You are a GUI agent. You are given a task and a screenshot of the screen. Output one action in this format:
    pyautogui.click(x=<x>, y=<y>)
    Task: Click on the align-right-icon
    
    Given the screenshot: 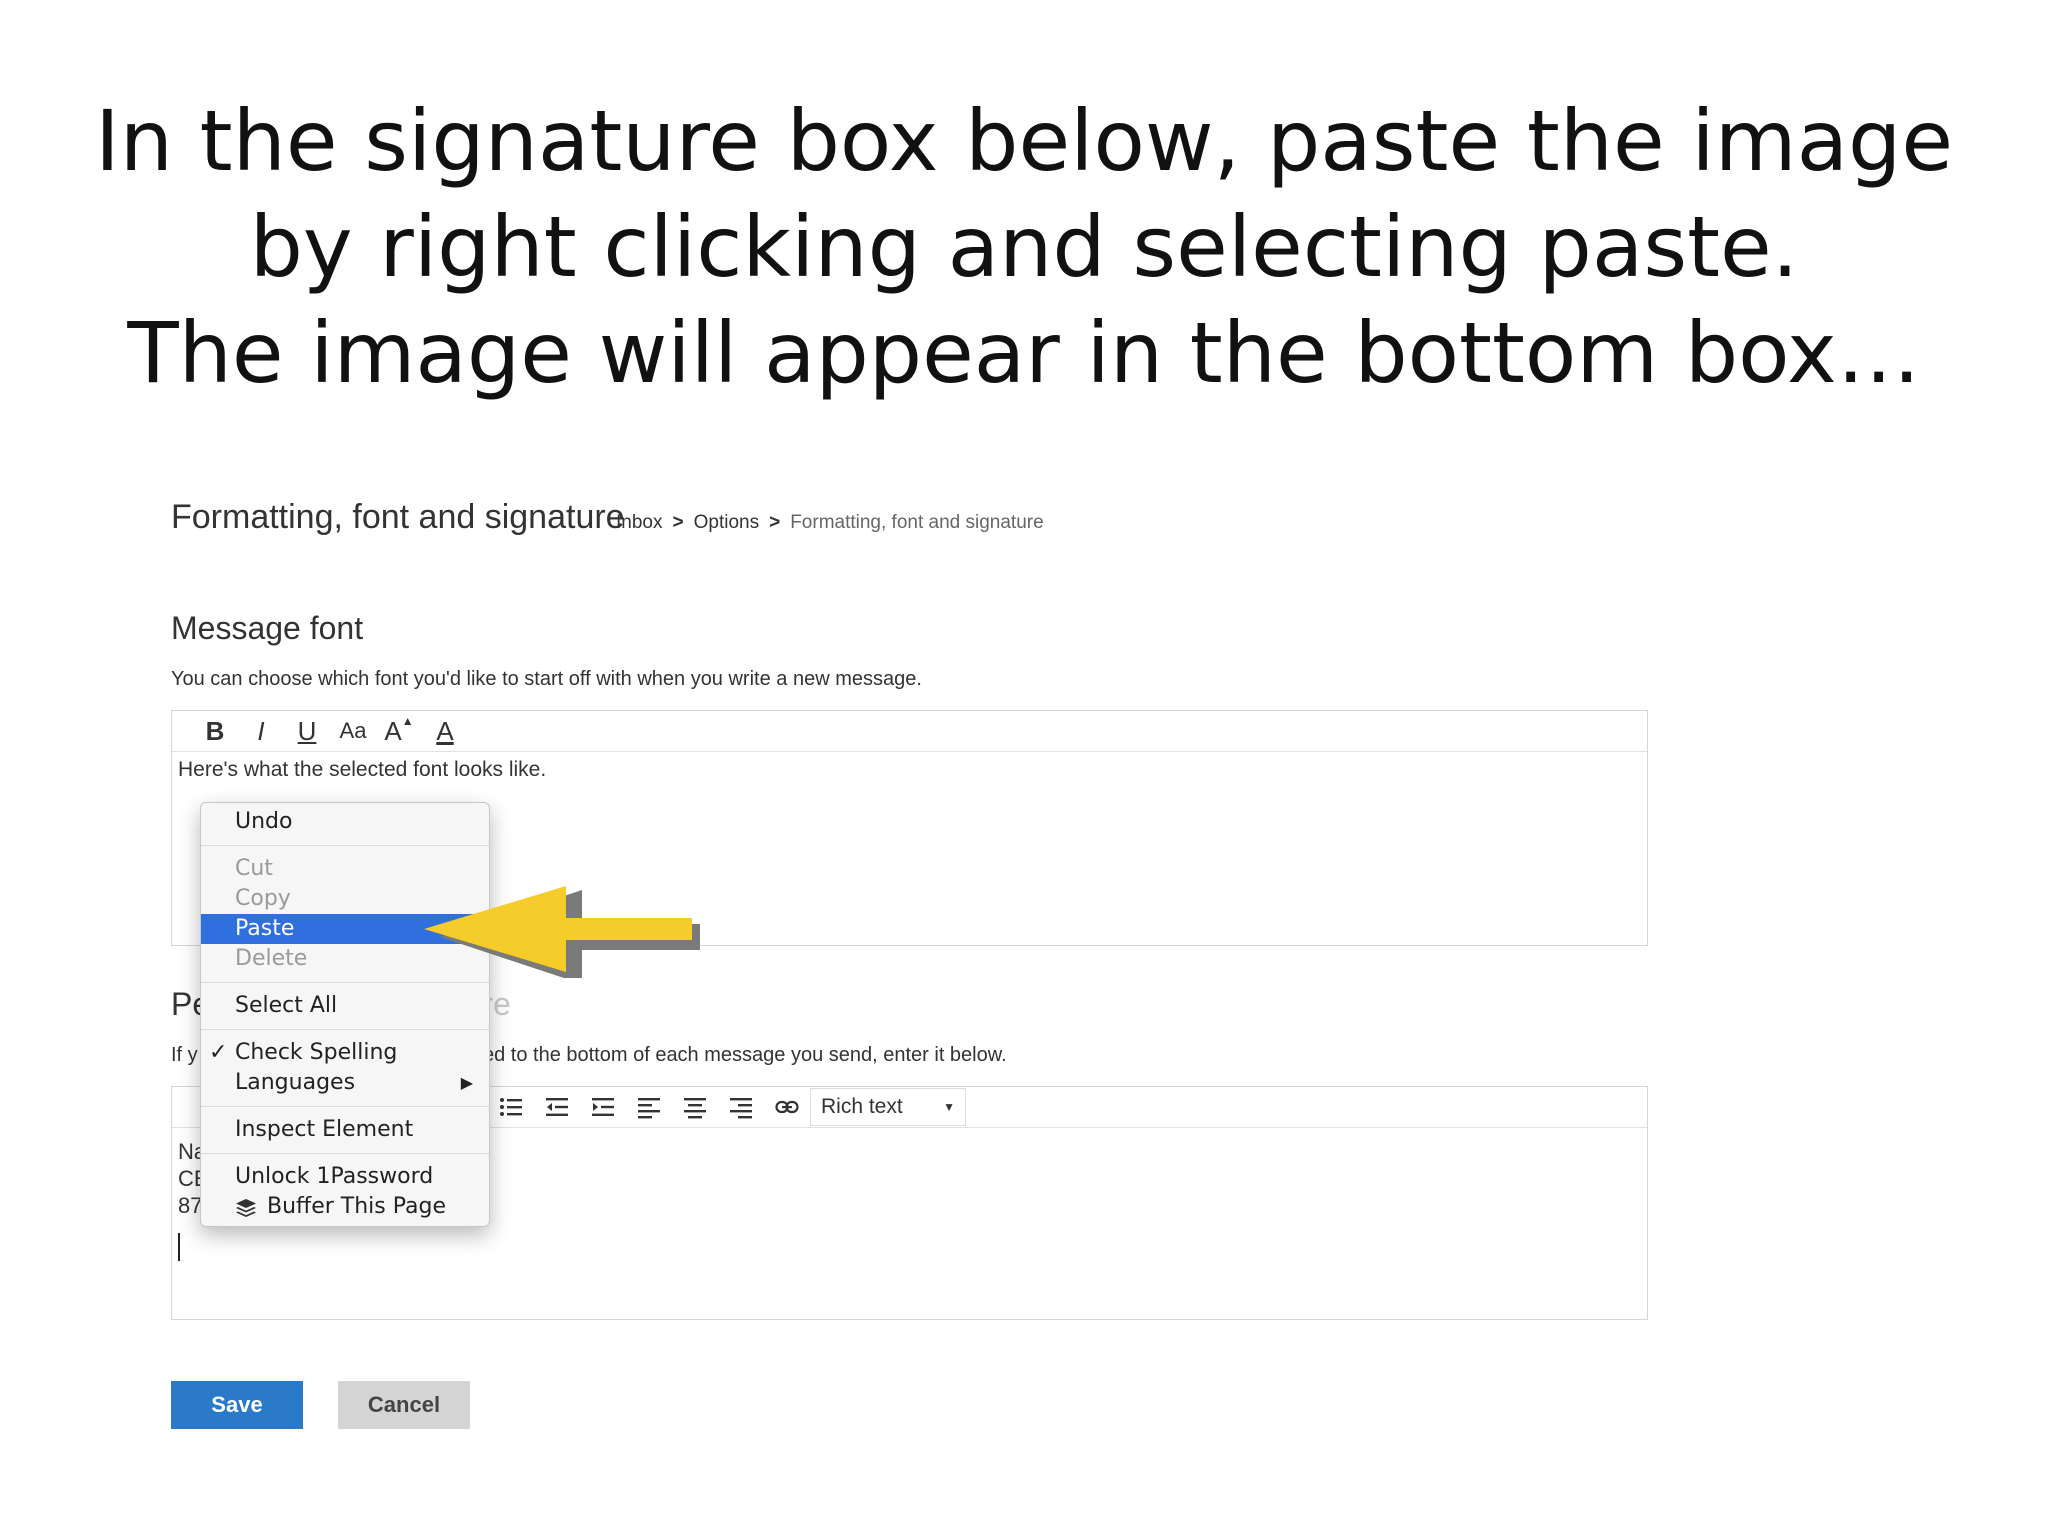 What is the action you would take?
    pyautogui.click(x=741, y=1107)
    